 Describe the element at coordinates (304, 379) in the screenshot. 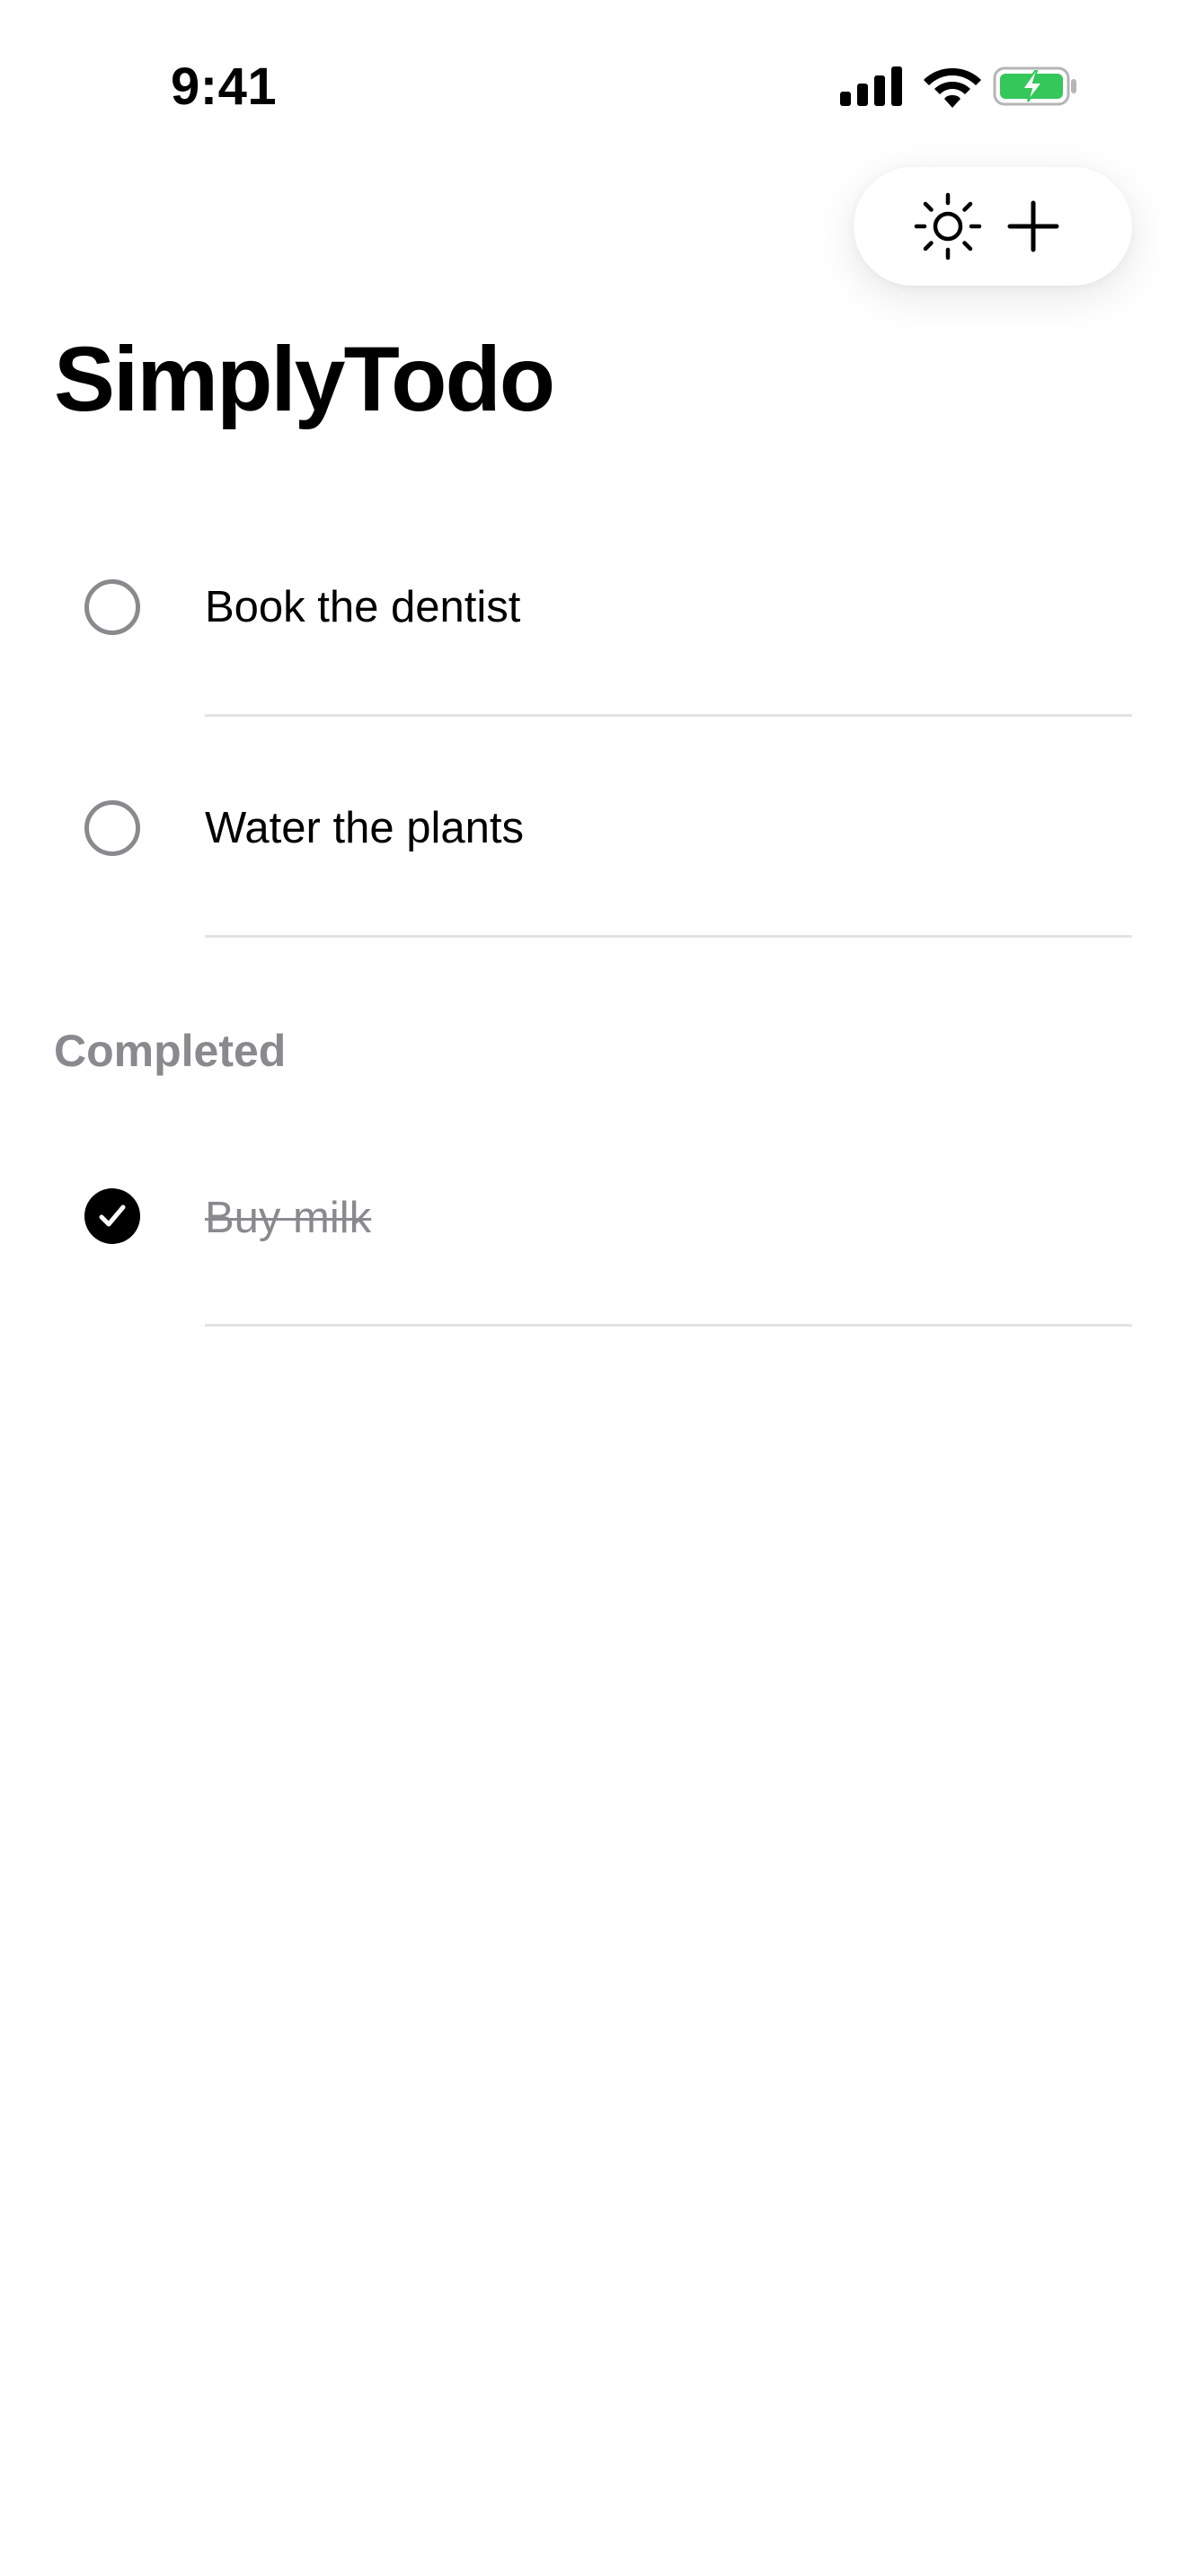

I see `page-title: SimplyTodo` at that location.